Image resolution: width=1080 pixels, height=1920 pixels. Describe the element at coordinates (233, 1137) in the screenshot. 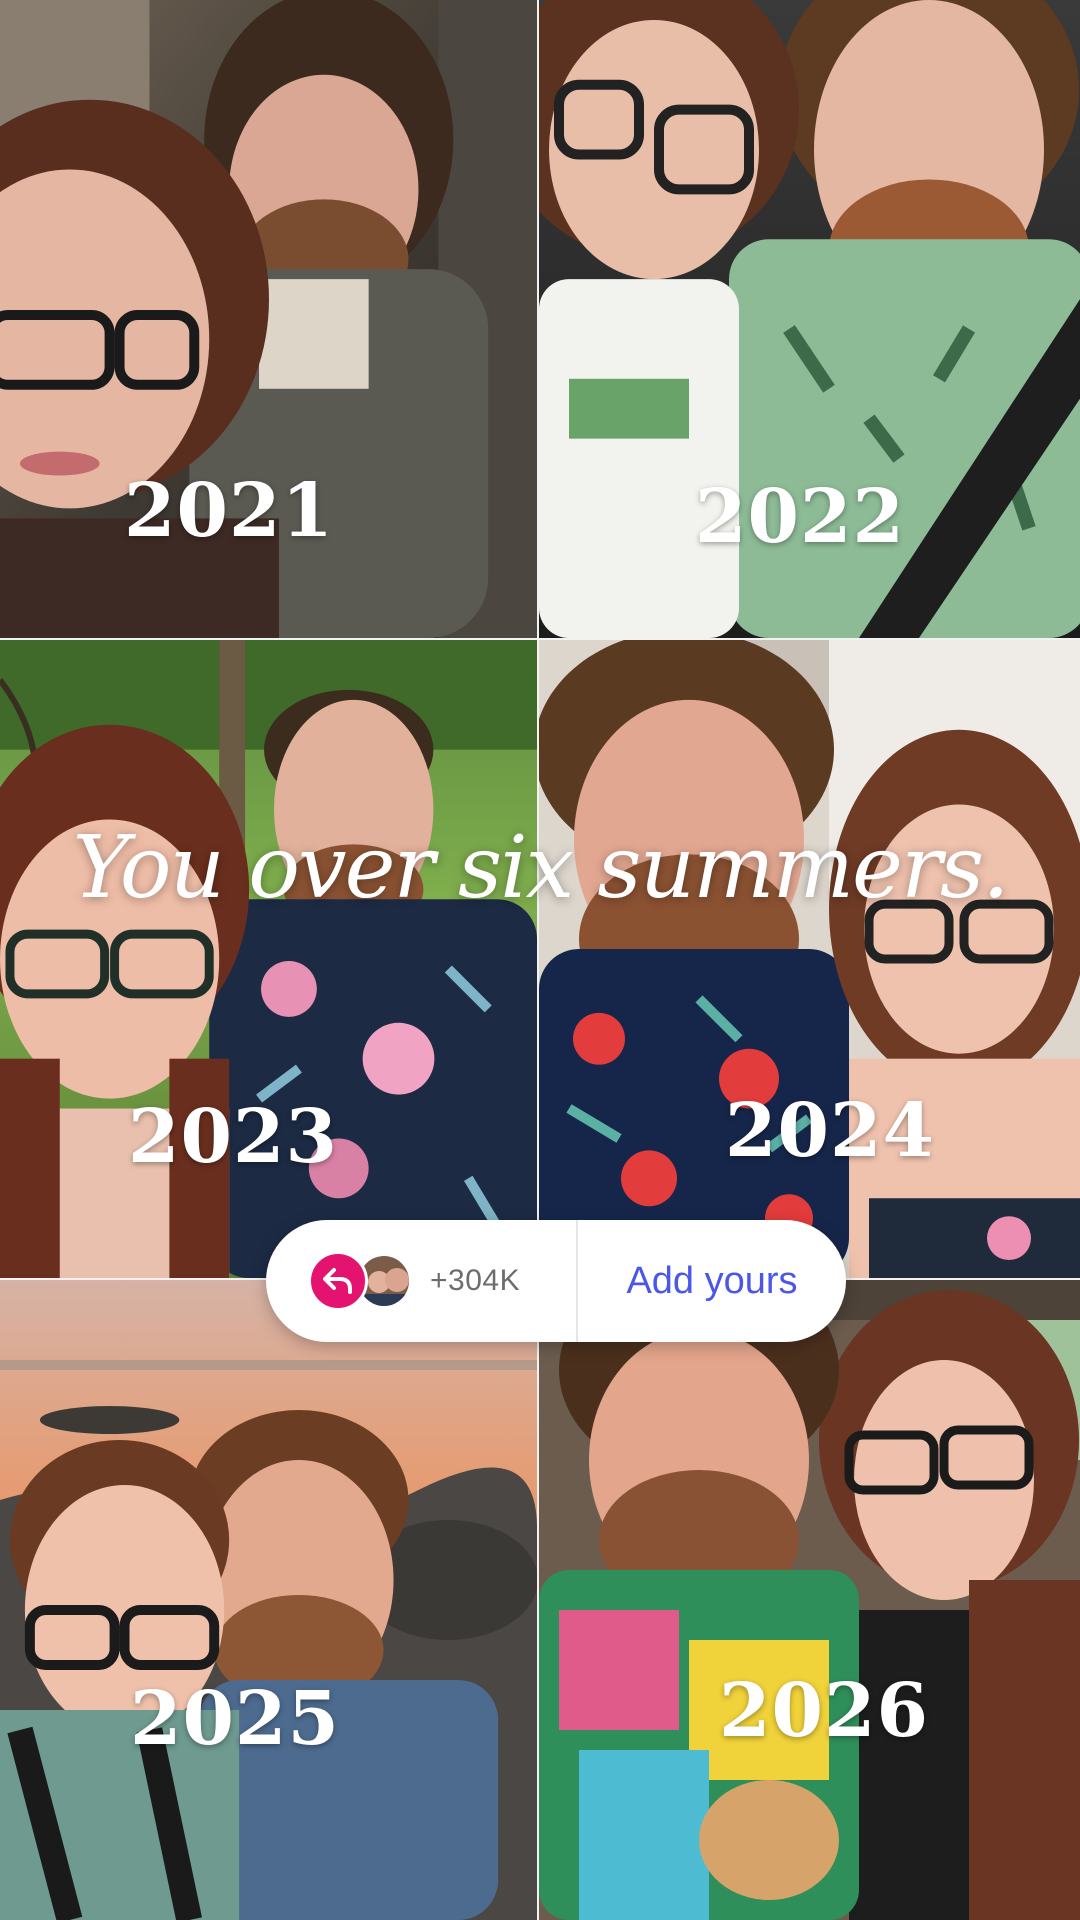

I see `year-label-2023: 2023` at that location.